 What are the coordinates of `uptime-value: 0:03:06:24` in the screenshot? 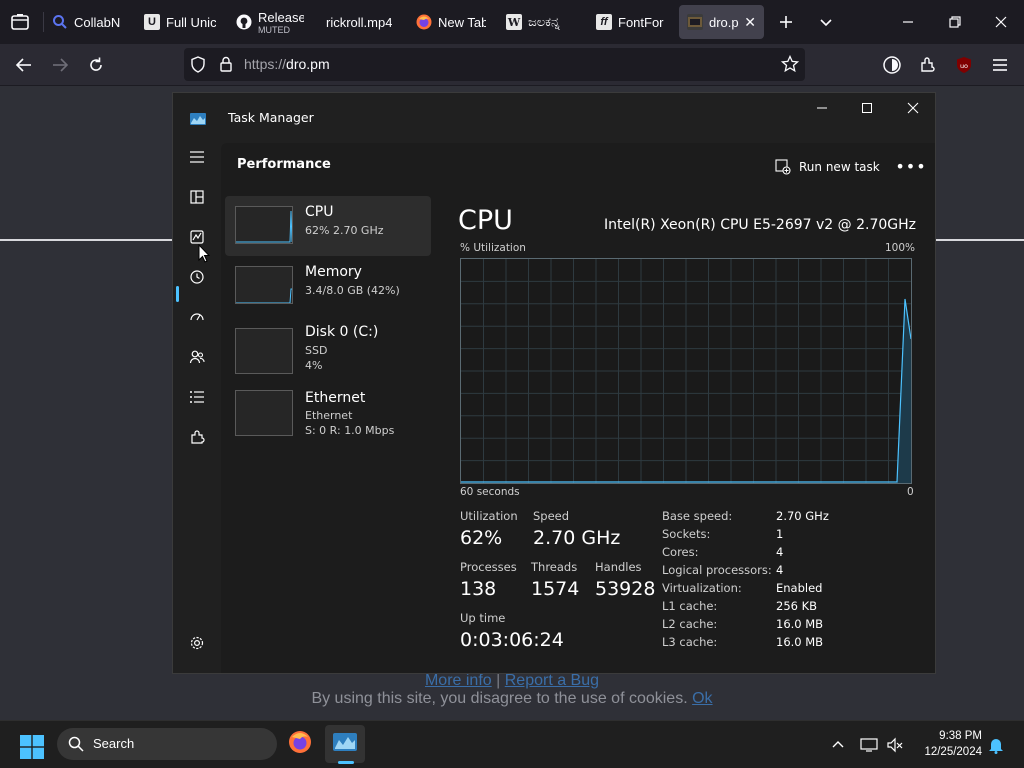 It's located at (512, 640).